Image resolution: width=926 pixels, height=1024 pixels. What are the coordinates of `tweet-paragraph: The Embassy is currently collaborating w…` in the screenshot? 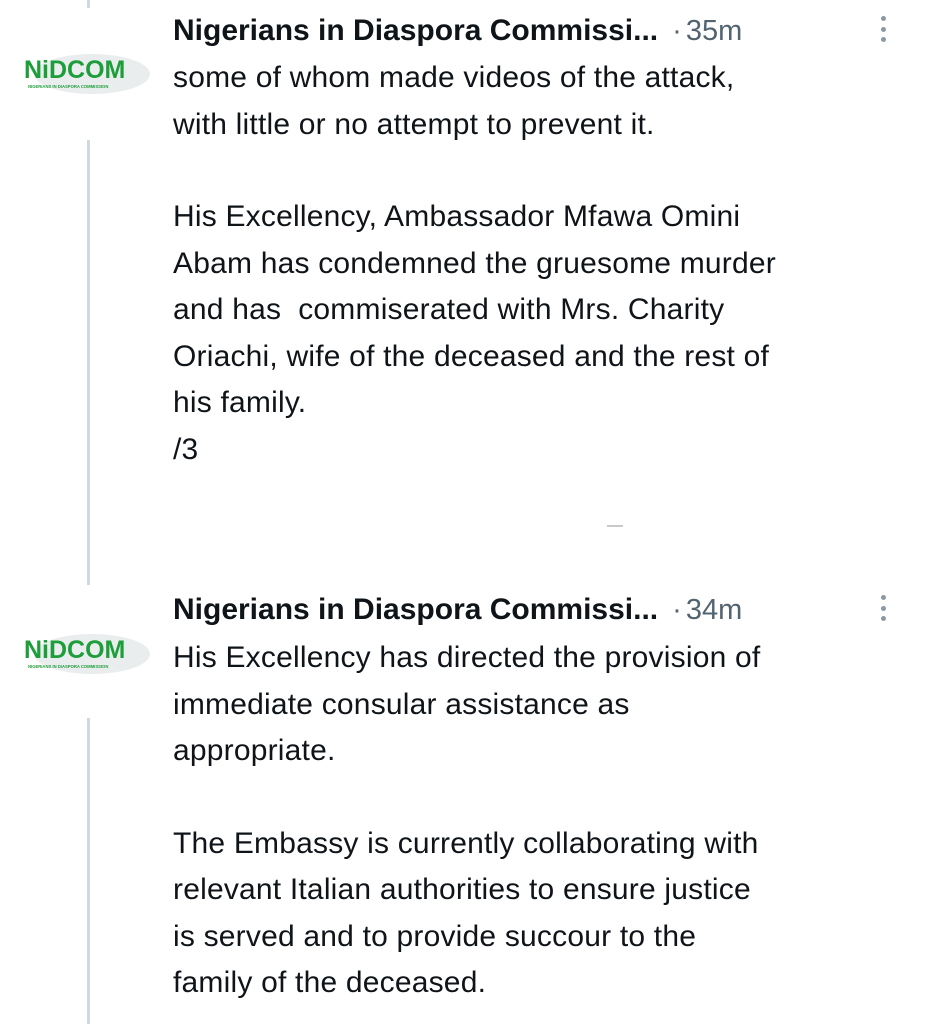 It's located at (466, 913).